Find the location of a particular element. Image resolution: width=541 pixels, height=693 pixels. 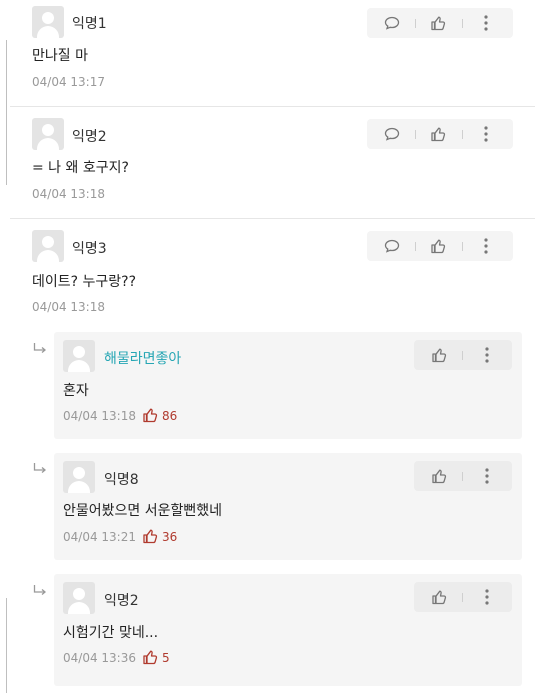

reply-author: 해물라면좋아 is located at coordinates (143, 359).